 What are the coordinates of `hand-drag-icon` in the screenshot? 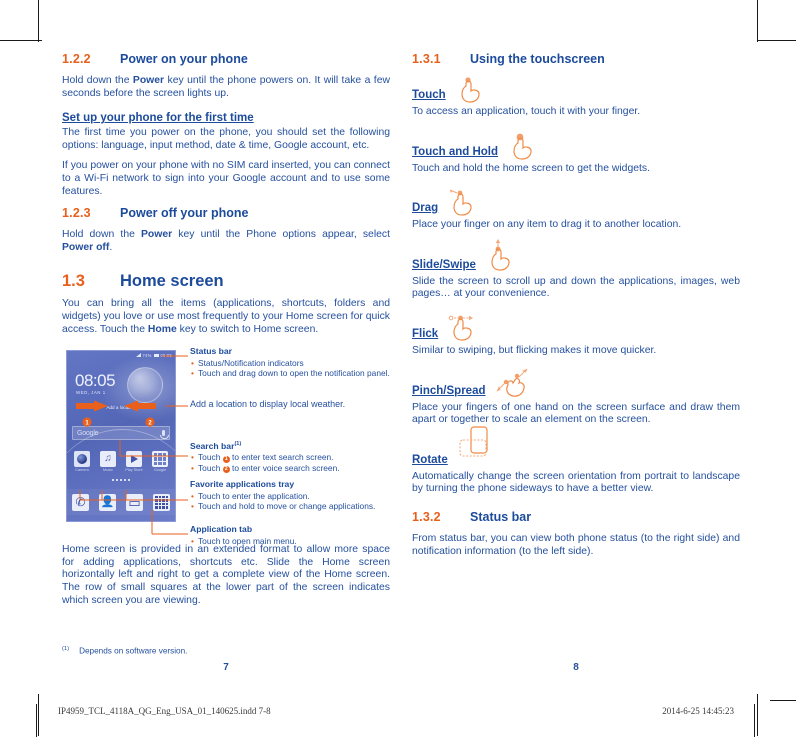 It's located at (470, 203).